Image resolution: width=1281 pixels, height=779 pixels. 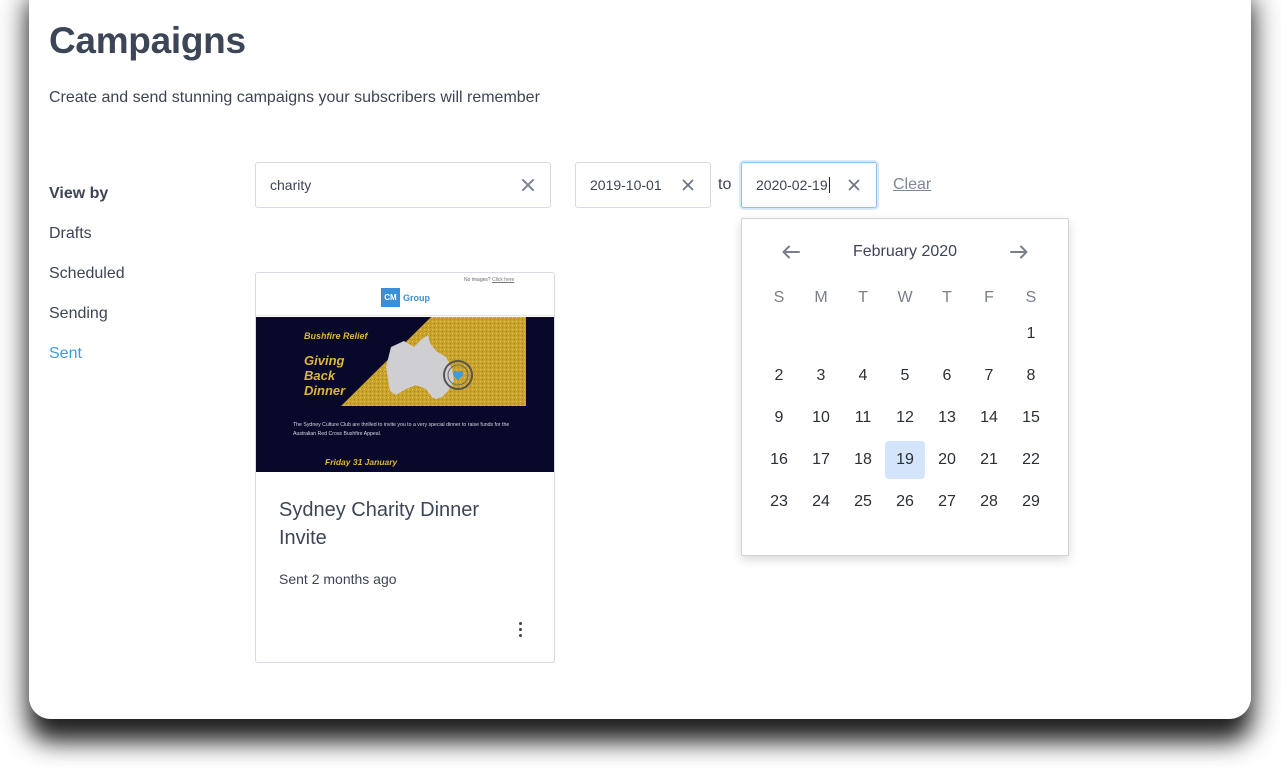 I want to click on sidebar-item-sending: Sending, so click(x=87, y=324).